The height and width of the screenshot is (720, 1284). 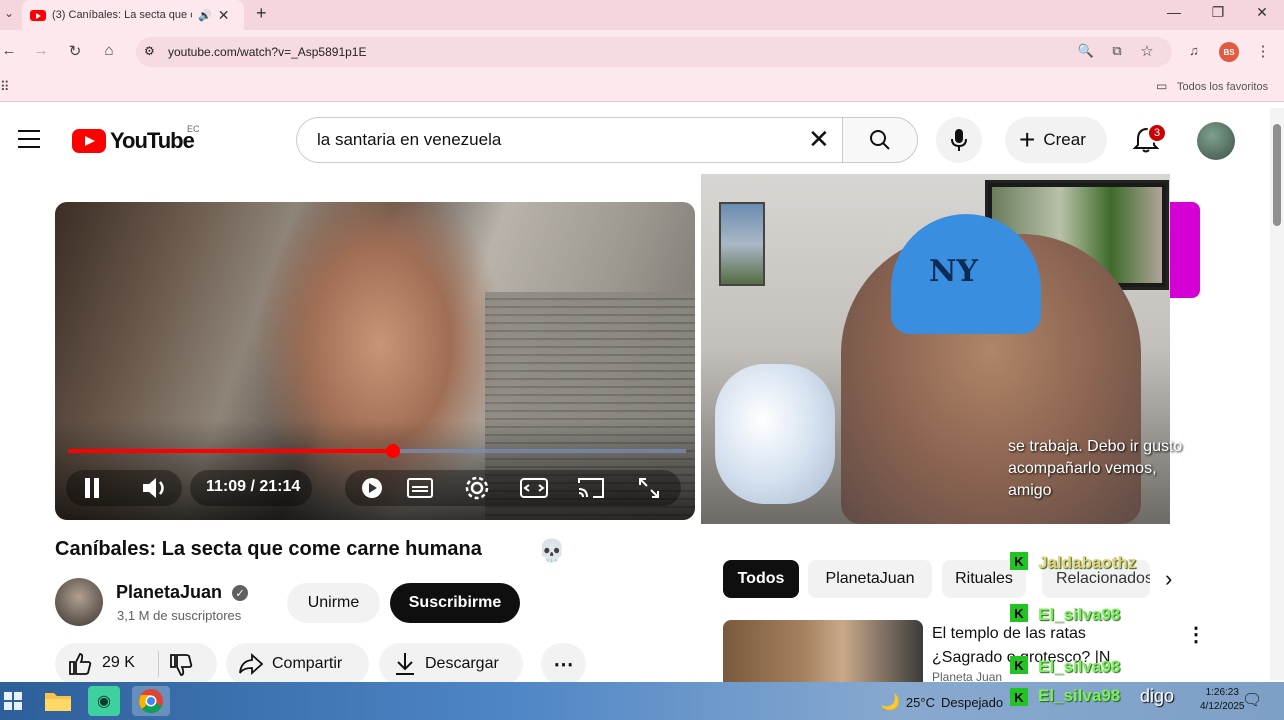 What do you see at coordinates (1086, 51) in the screenshot?
I see `zoom-icon: 🔍` at bounding box center [1086, 51].